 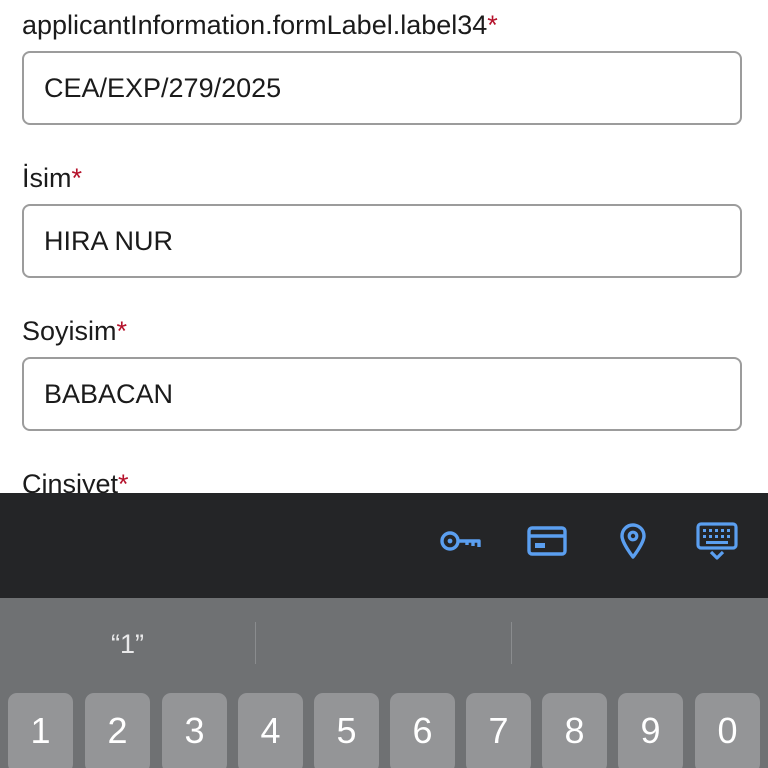 I want to click on credit-card-icon, so click(x=547, y=541).